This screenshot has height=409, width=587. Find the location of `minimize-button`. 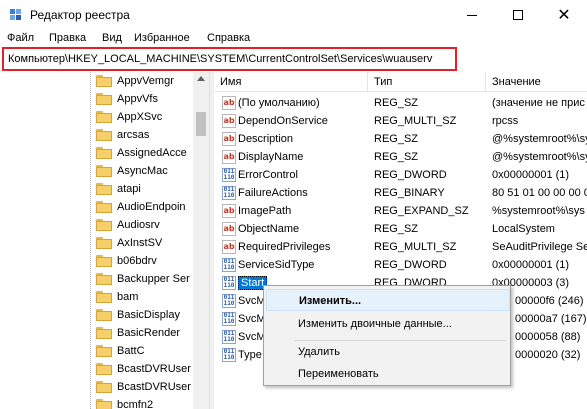

minimize-button is located at coordinates (472, 15).